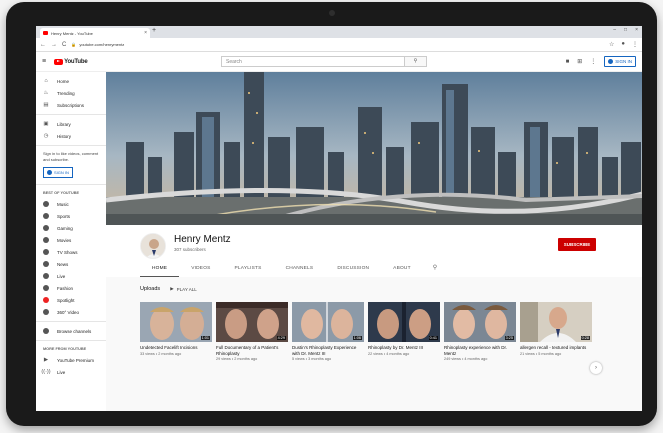  Describe the element at coordinates (593, 61) in the screenshot. I see `settings-more-icon: ⋮` at that location.